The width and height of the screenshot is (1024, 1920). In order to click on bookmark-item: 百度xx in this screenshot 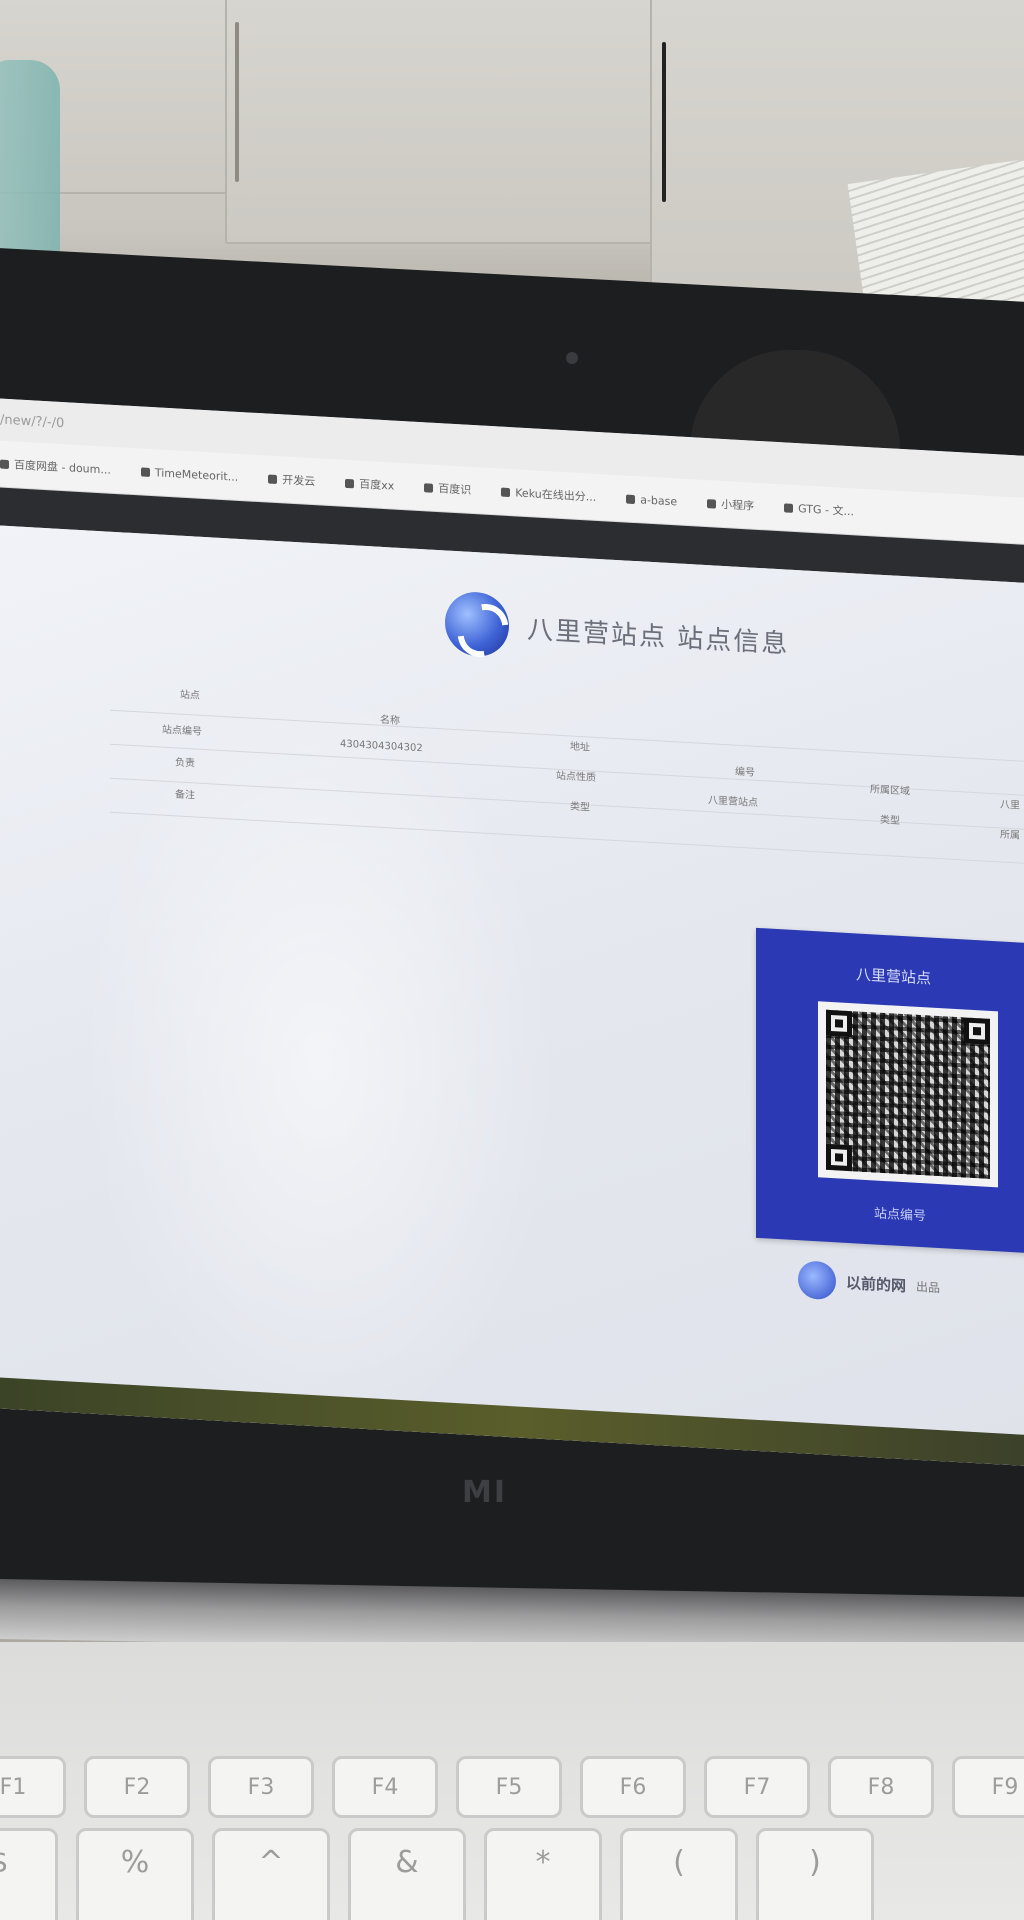, I will do `click(369, 484)`.